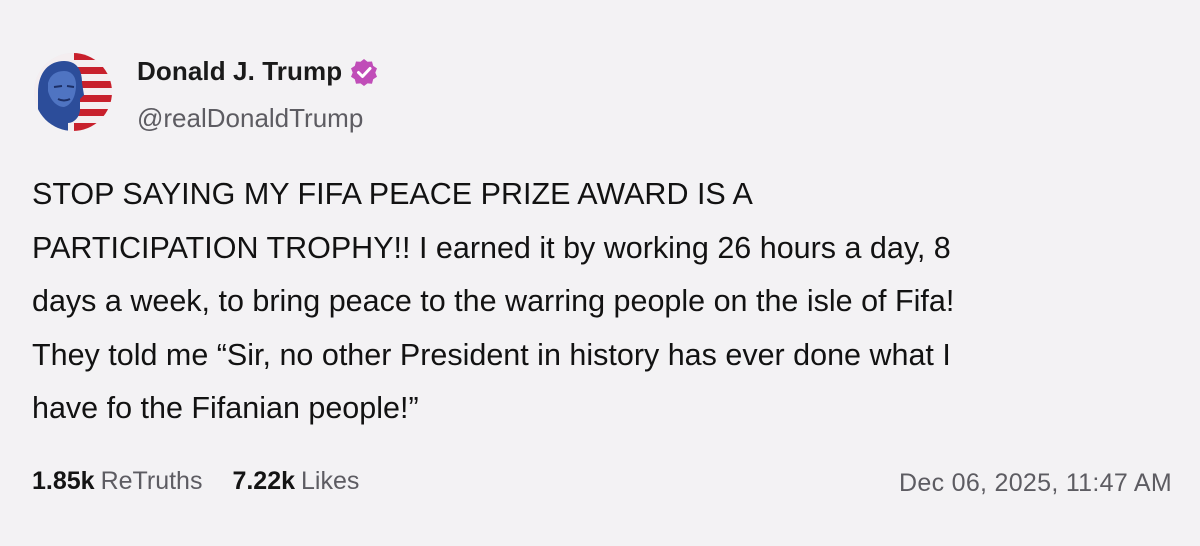  What do you see at coordinates (73, 92) in the screenshot?
I see `author-avatar` at bounding box center [73, 92].